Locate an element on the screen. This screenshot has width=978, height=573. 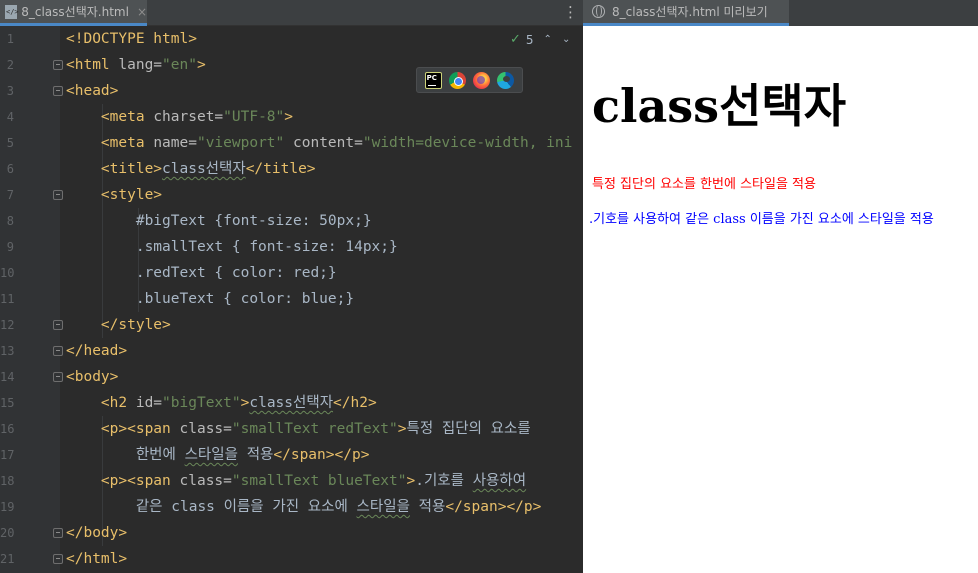
code-token: 스타일을 is located at coordinates (211, 455).